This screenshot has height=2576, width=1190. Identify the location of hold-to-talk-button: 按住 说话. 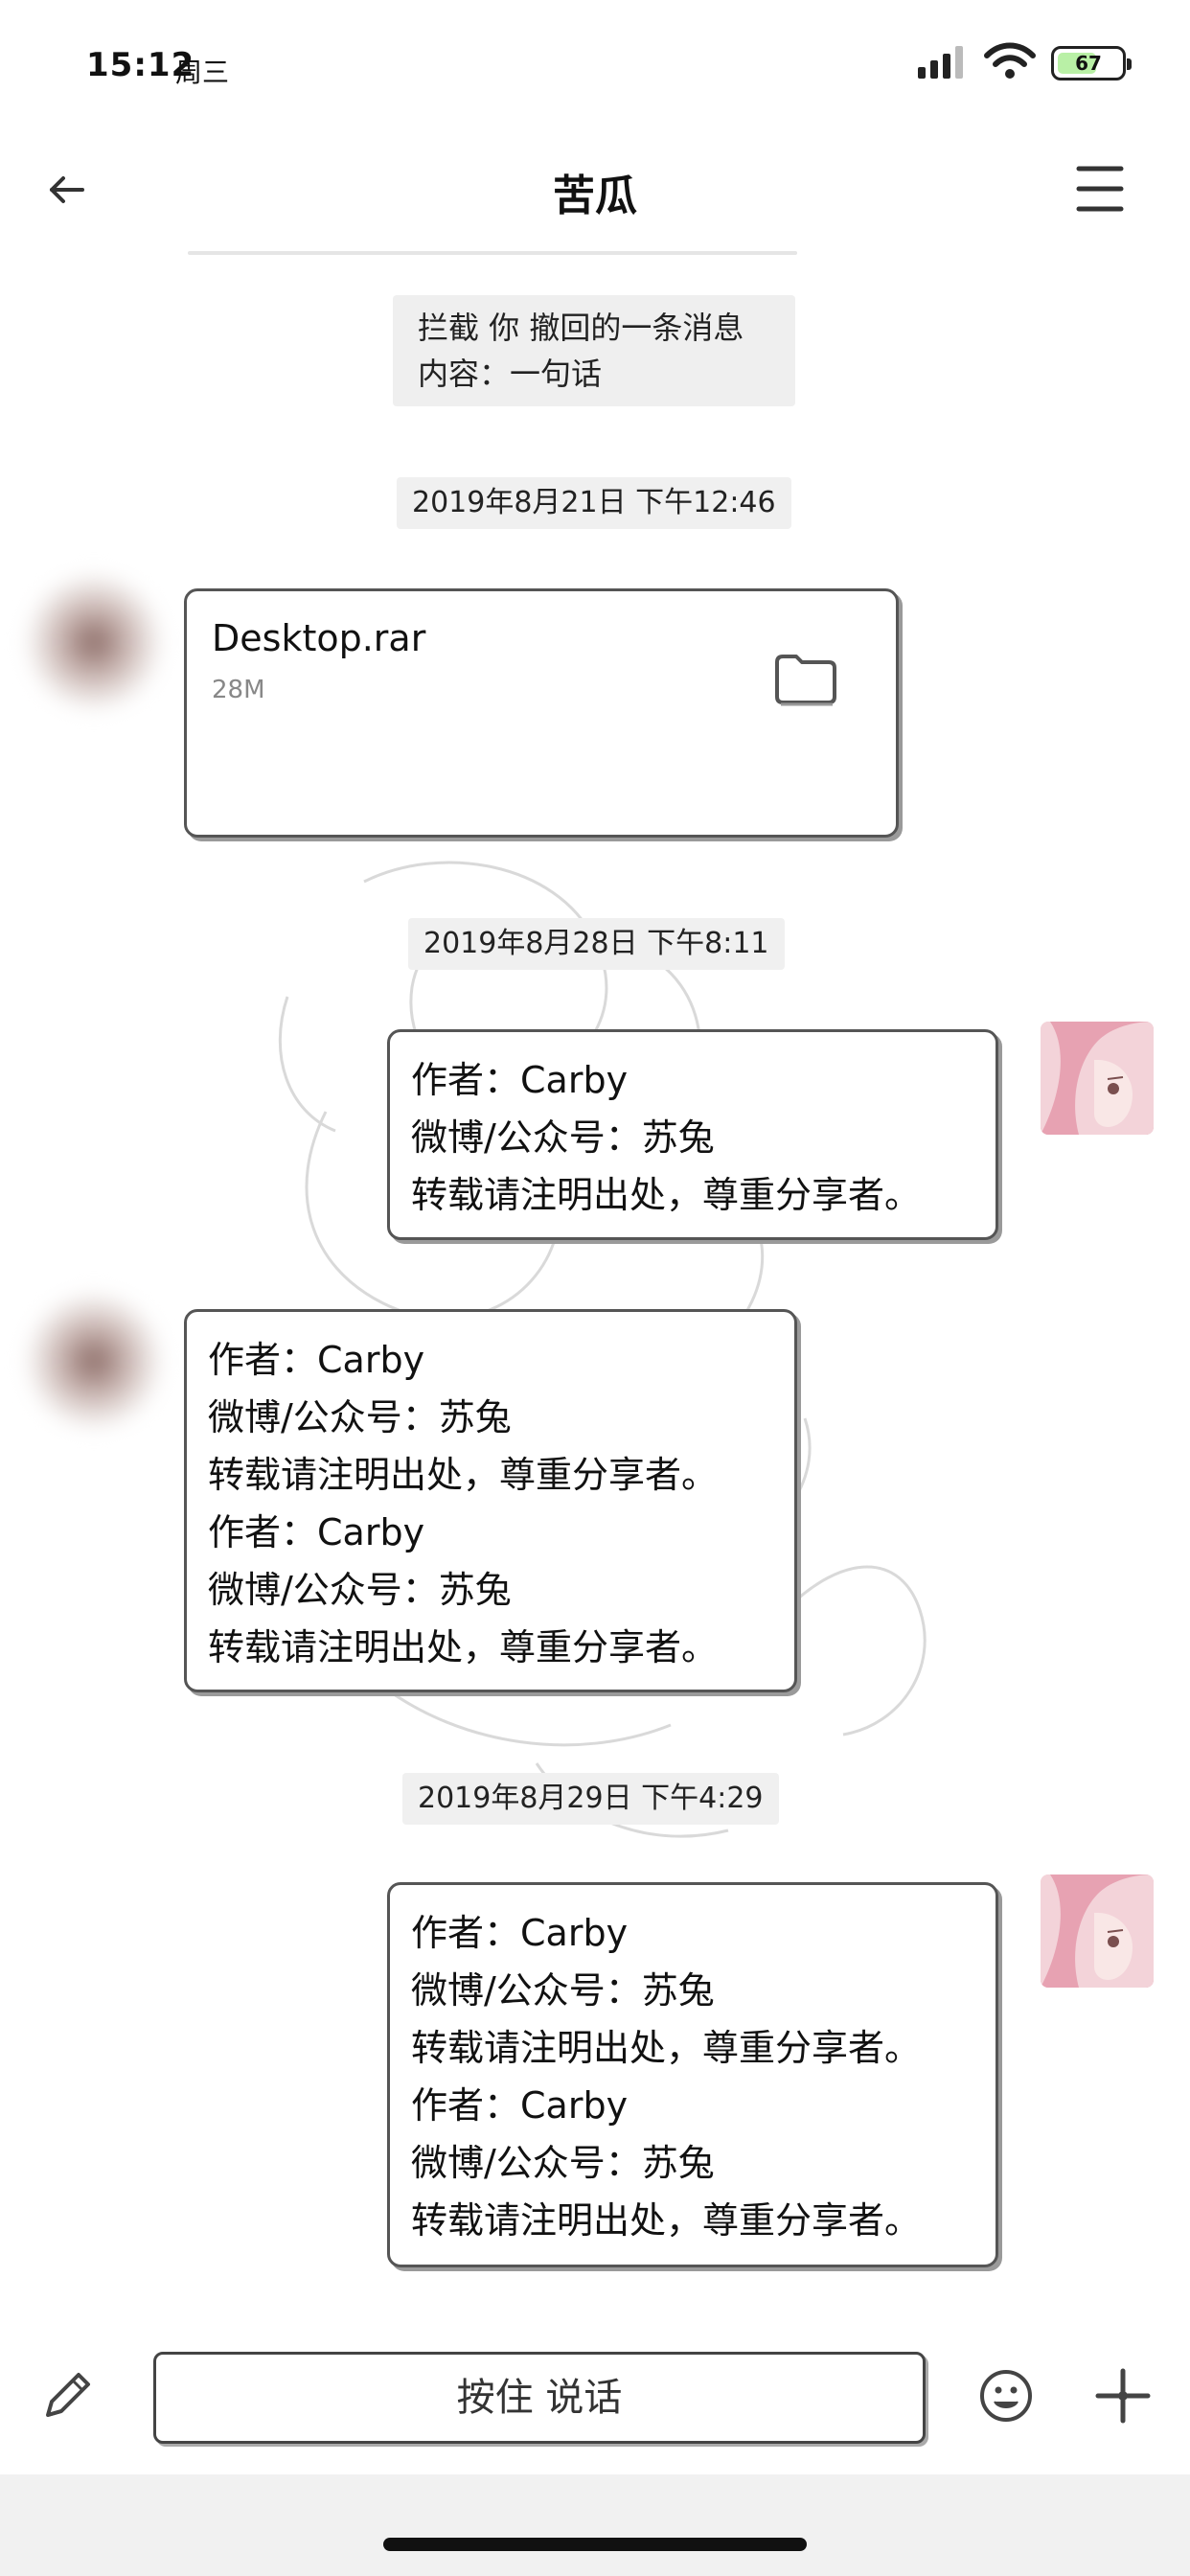
(540, 2398).